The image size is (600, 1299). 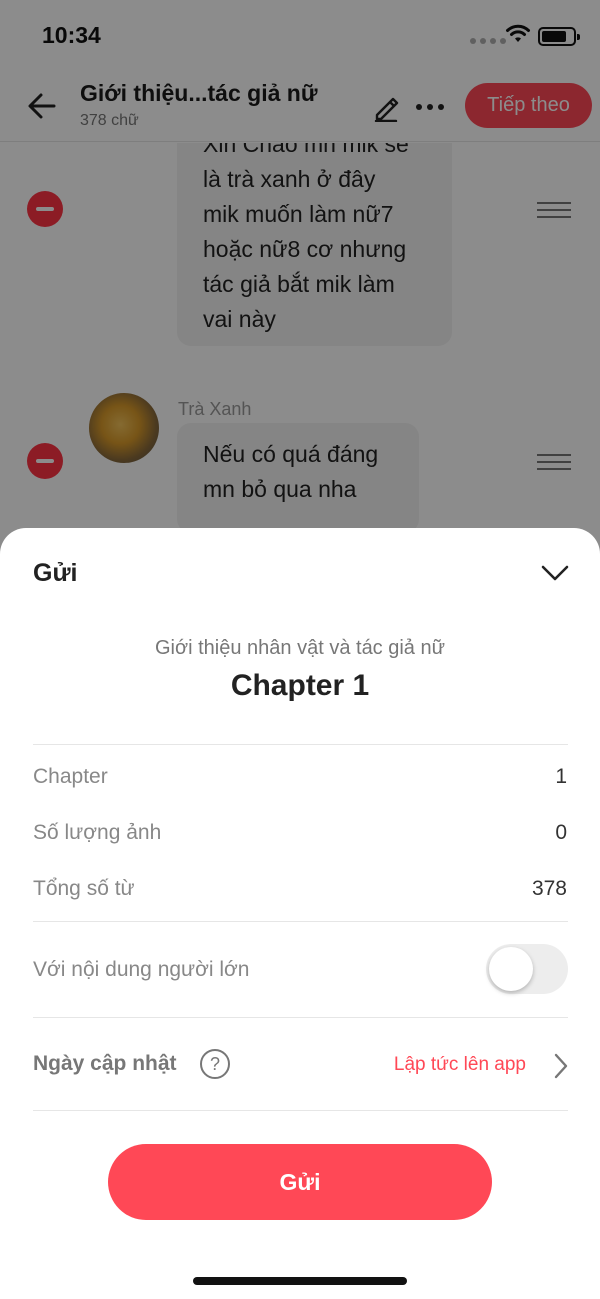 What do you see at coordinates (300, 1182) in the screenshot?
I see `send-button: Gửi` at bounding box center [300, 1182].